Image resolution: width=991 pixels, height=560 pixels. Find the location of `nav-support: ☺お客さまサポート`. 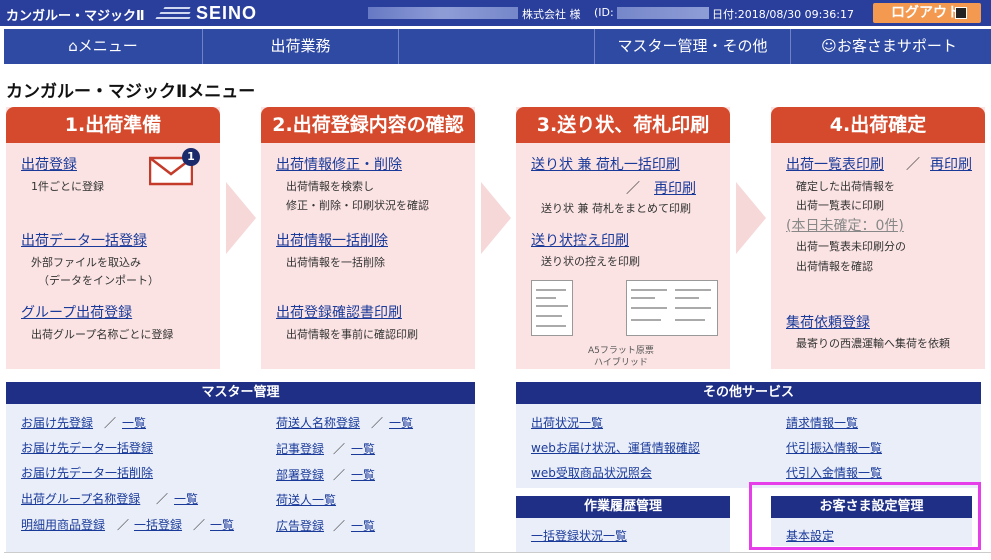

nav-support: ☺お客さまサポート is located at coordinates (889, 46).